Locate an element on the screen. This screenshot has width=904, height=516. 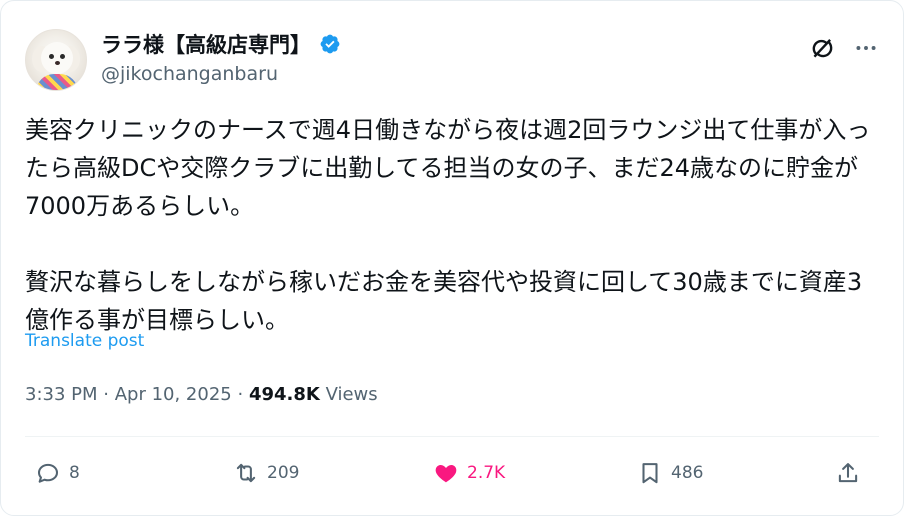
views-label: Views is located at coordinates (351, 394).